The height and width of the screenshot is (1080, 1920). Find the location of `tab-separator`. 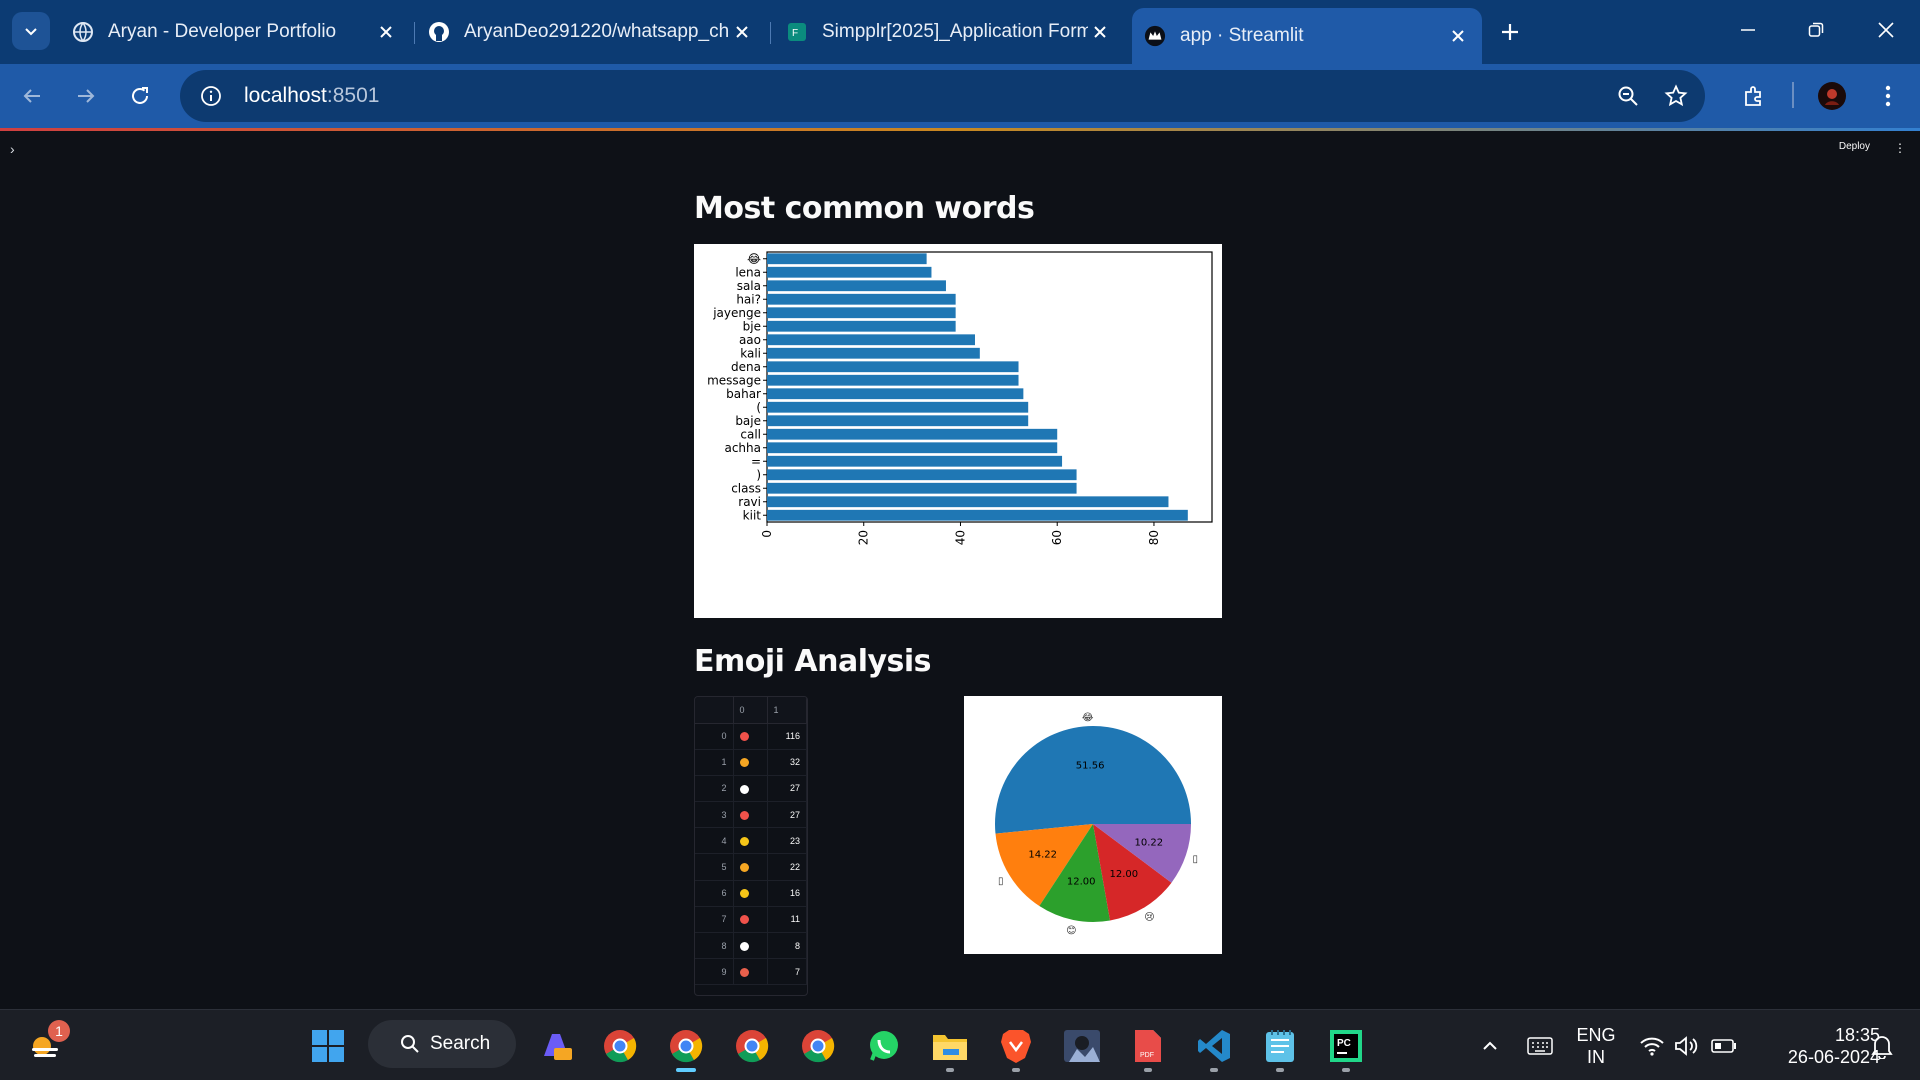

tab-separator is located at coordinates (414, 33).